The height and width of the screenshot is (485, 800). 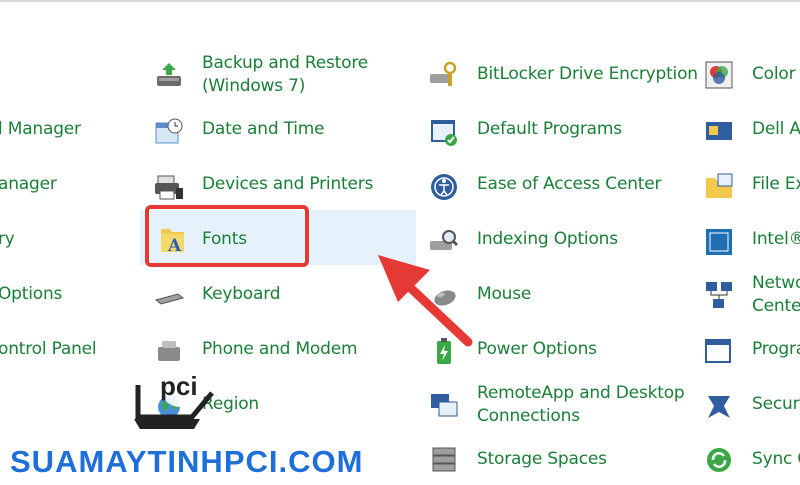 What do you see at coordinates (443, 73) in the screenshot?
I see `bitlocker-icon` at bounding box center [443, 73].